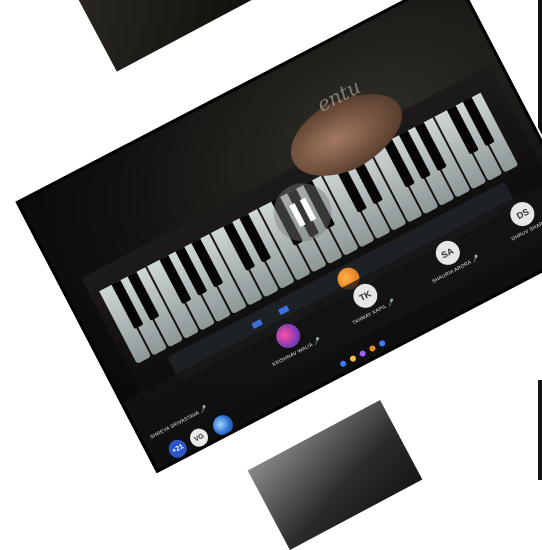  What do you see at coordinates (184, 36) in the screenshot?
I see `background-video-tile-top` at bounding box center [184, 36].